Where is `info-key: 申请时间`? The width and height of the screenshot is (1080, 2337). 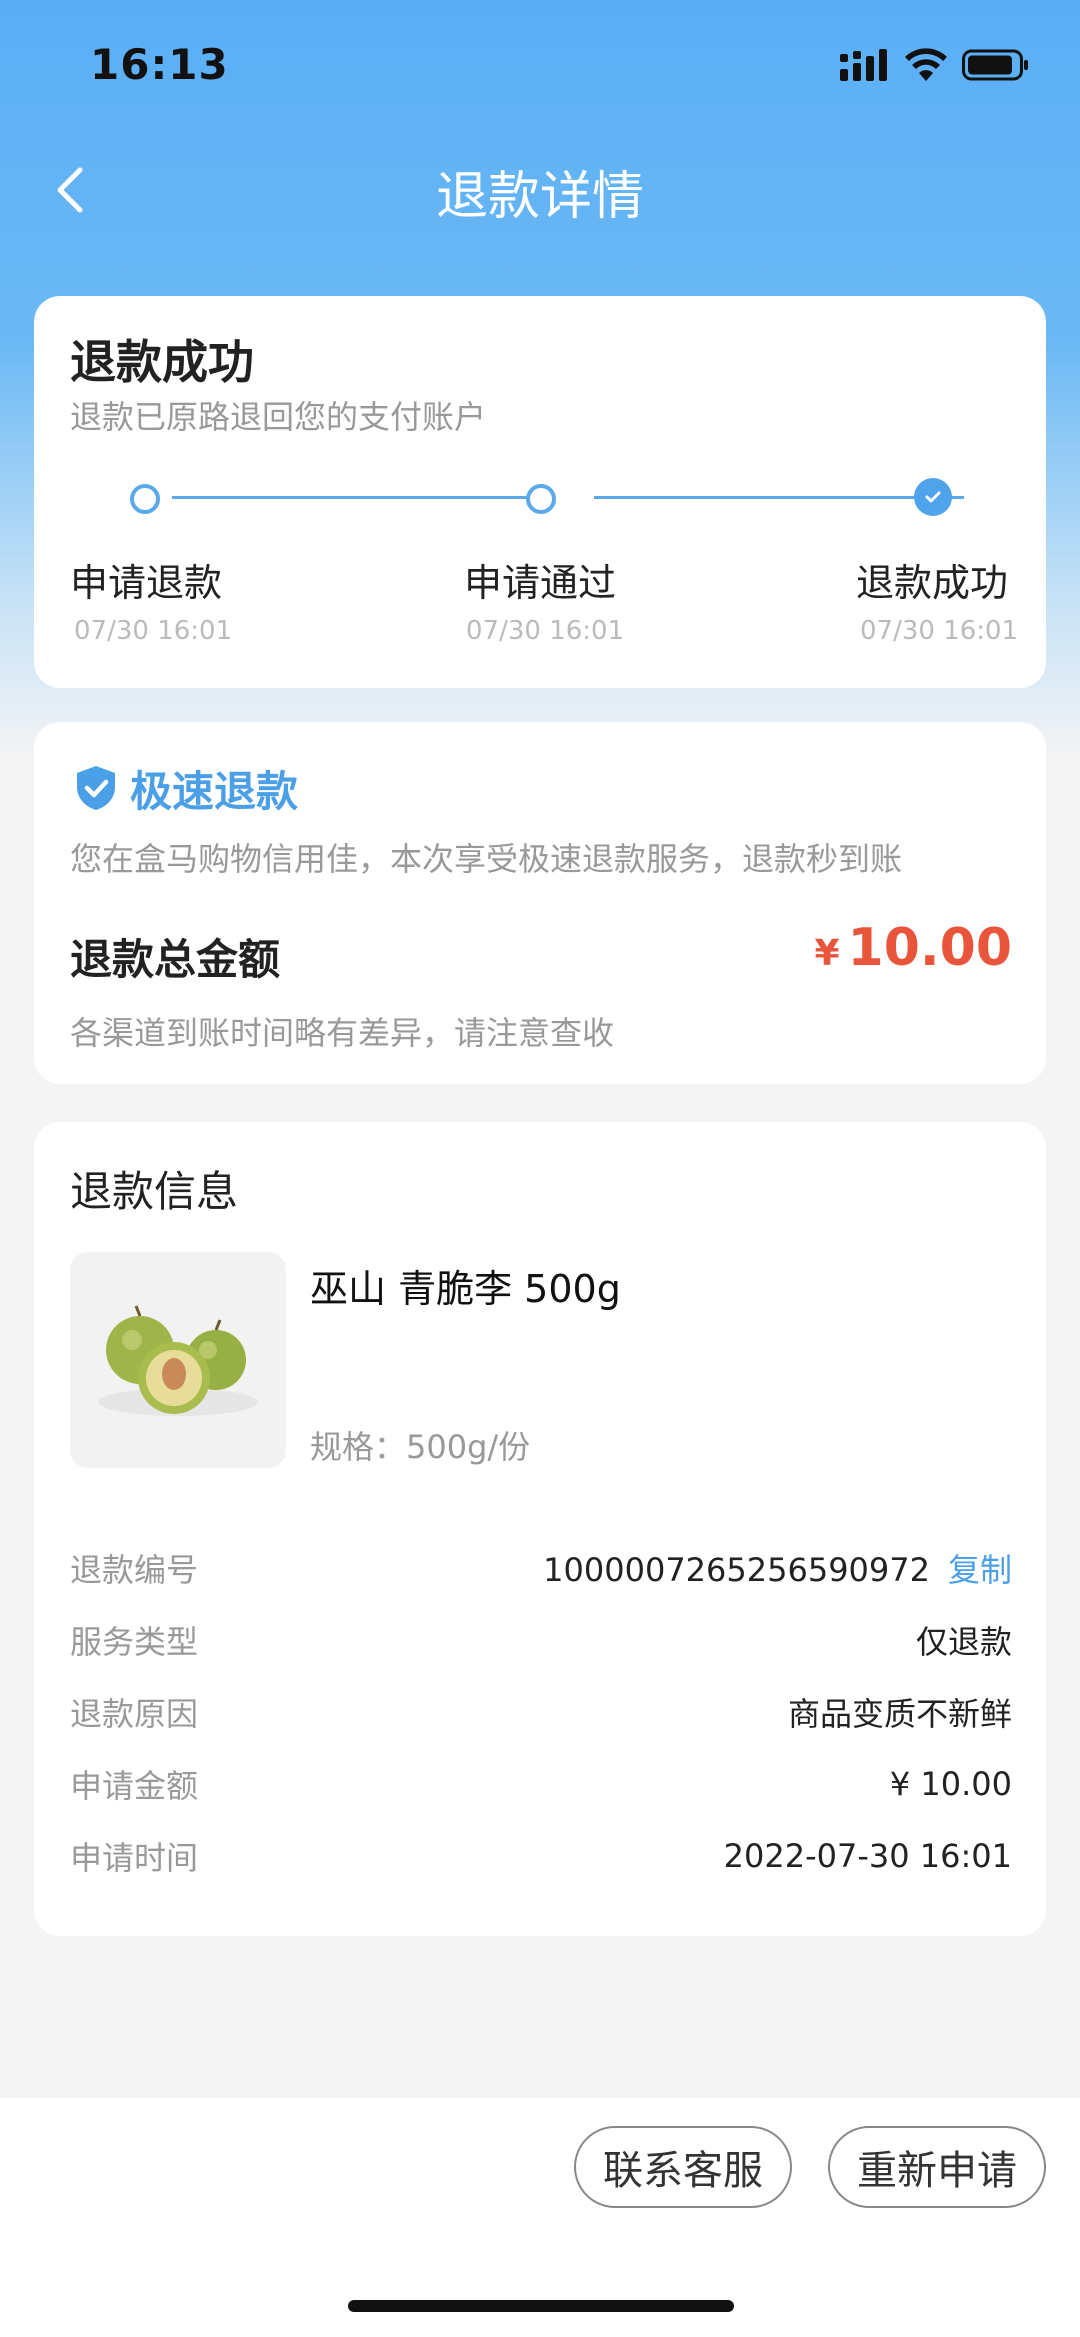
info-key: 申请时间 is located at coordinates (134, 1858).